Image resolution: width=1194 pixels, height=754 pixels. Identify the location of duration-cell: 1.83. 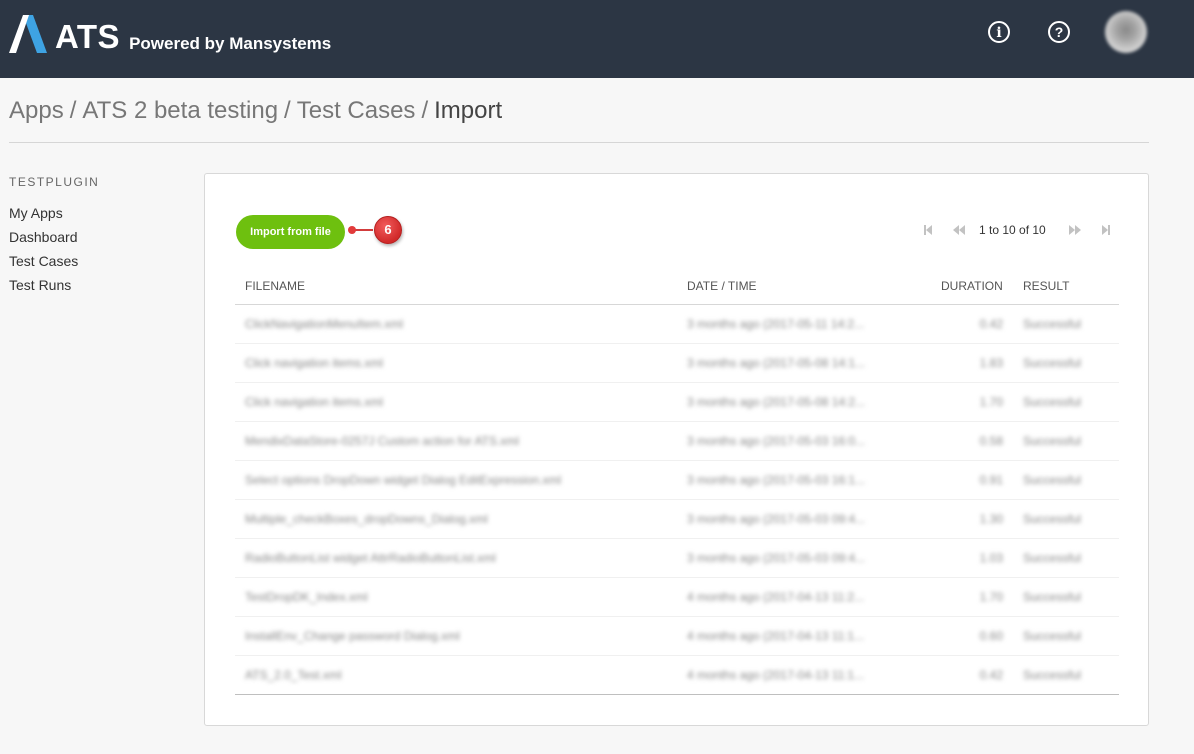
(991, 363).